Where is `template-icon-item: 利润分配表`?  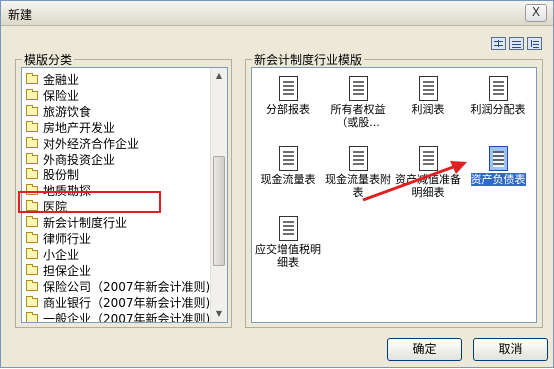 template-icon-item: 利润分配表 is located at coordinates (498, 96).